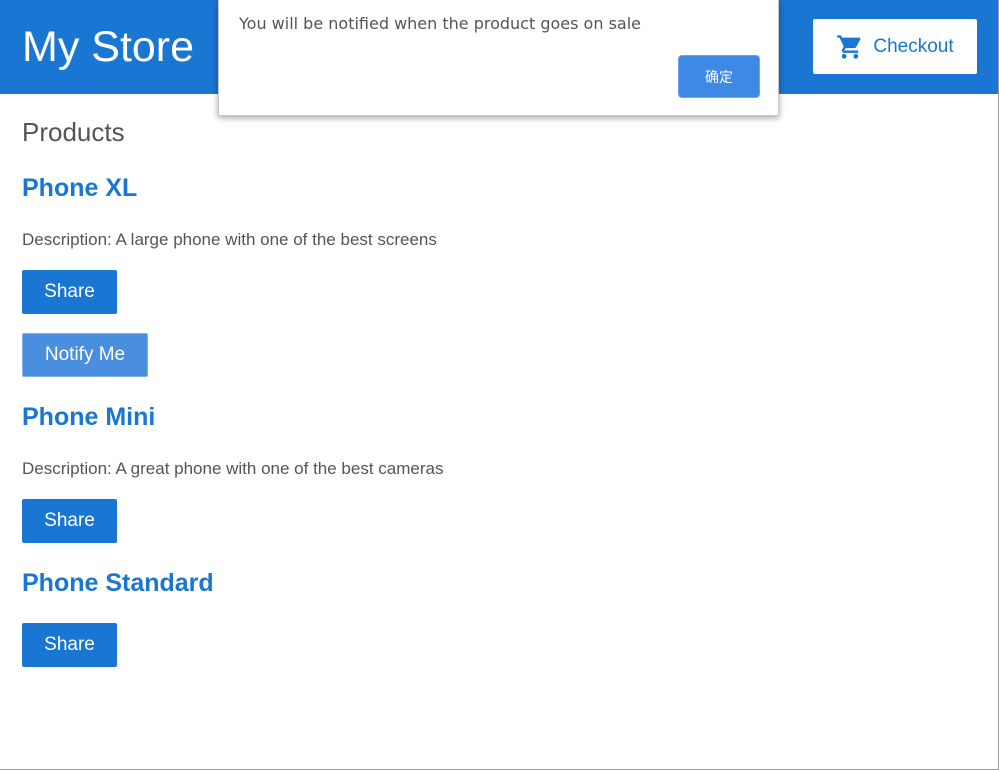  I want to click on product-name-link: Phone Mini, so click(88, 417).